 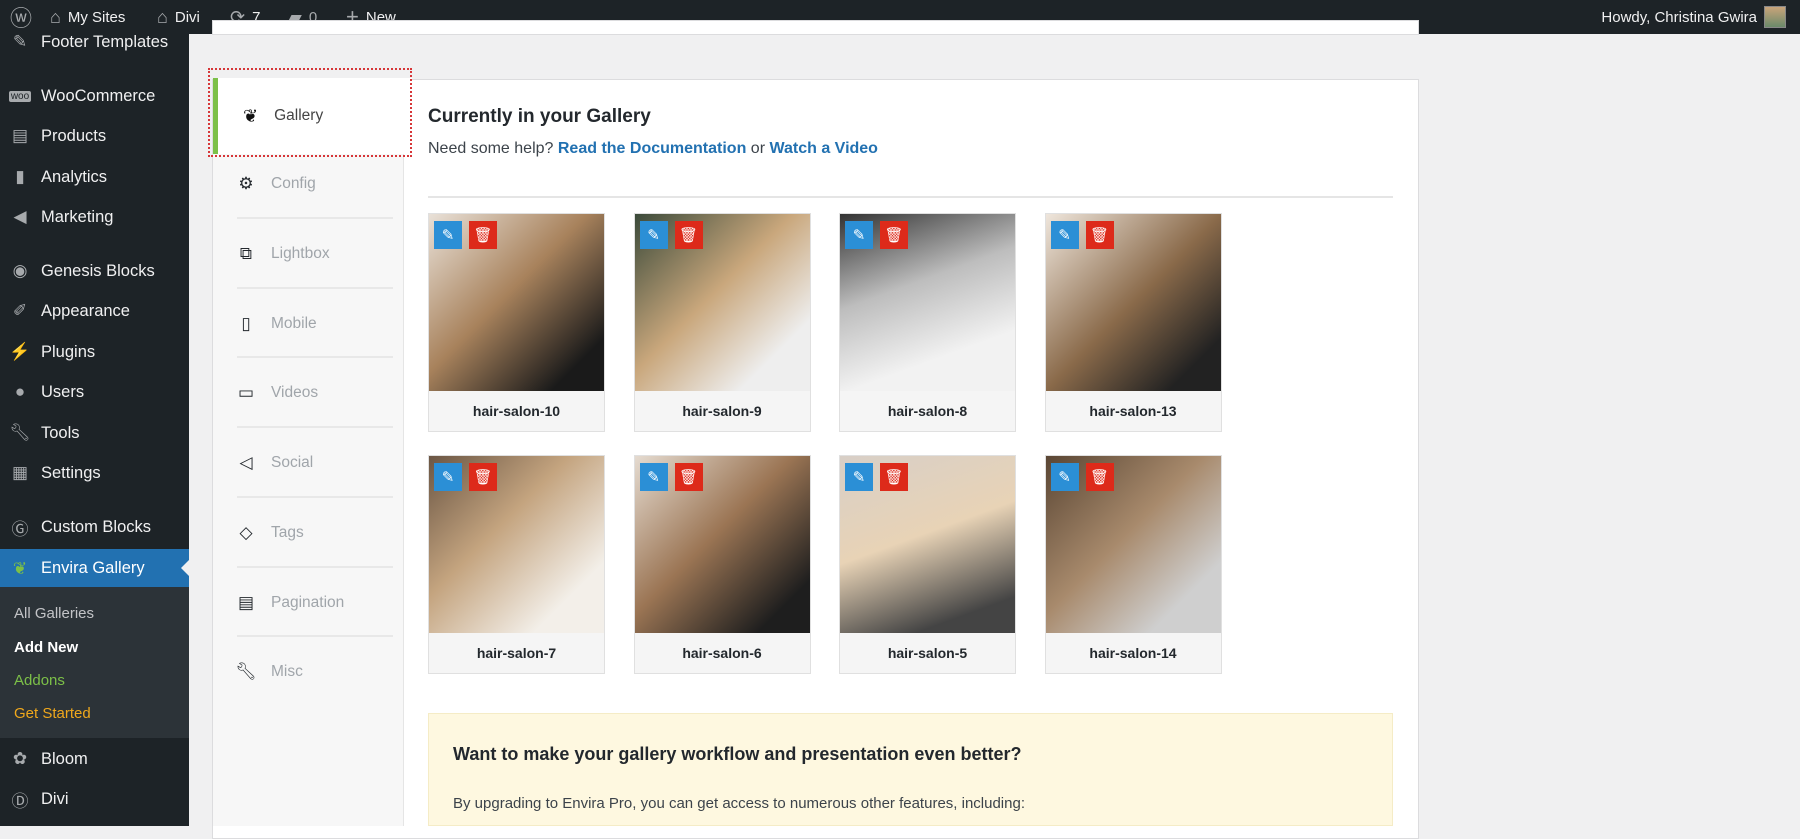 I want to click on mobile-icon: ▯, so click(x=246, y=323).